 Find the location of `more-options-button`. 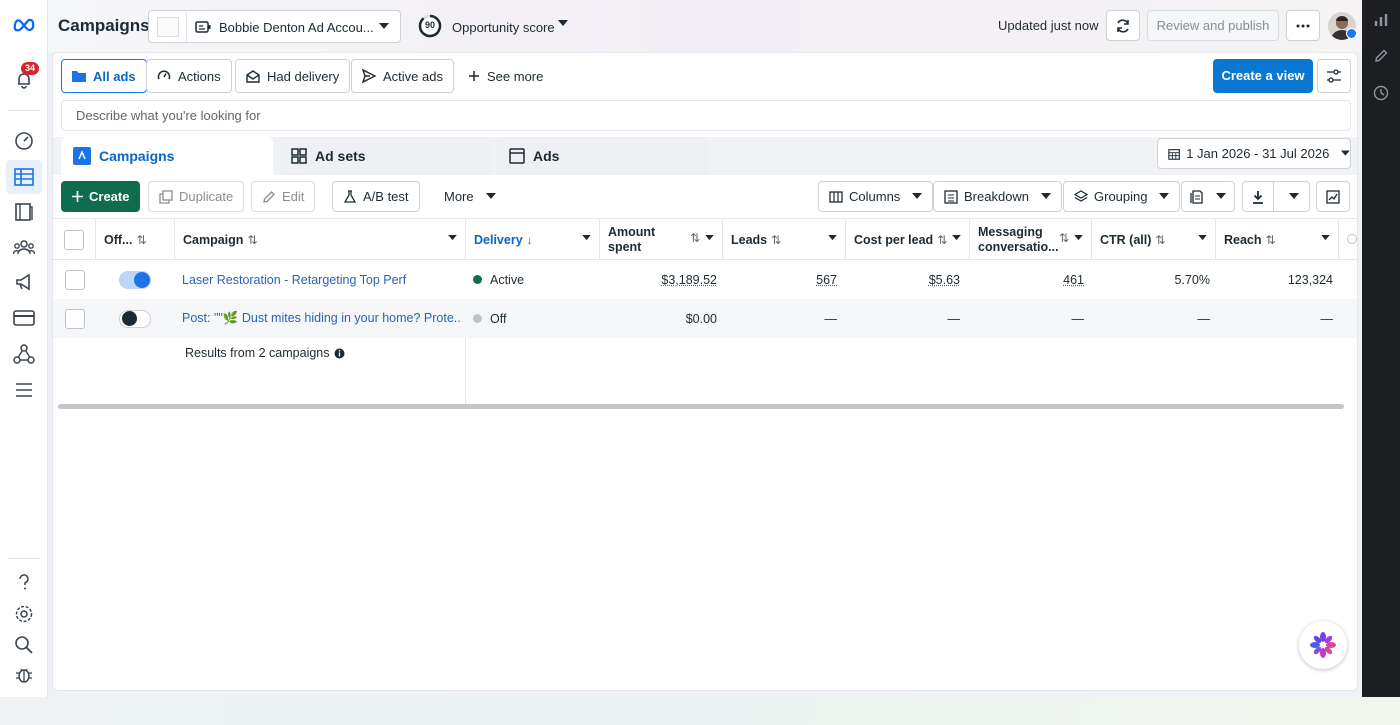

more-options-button is located at coordinates (1303, 25).